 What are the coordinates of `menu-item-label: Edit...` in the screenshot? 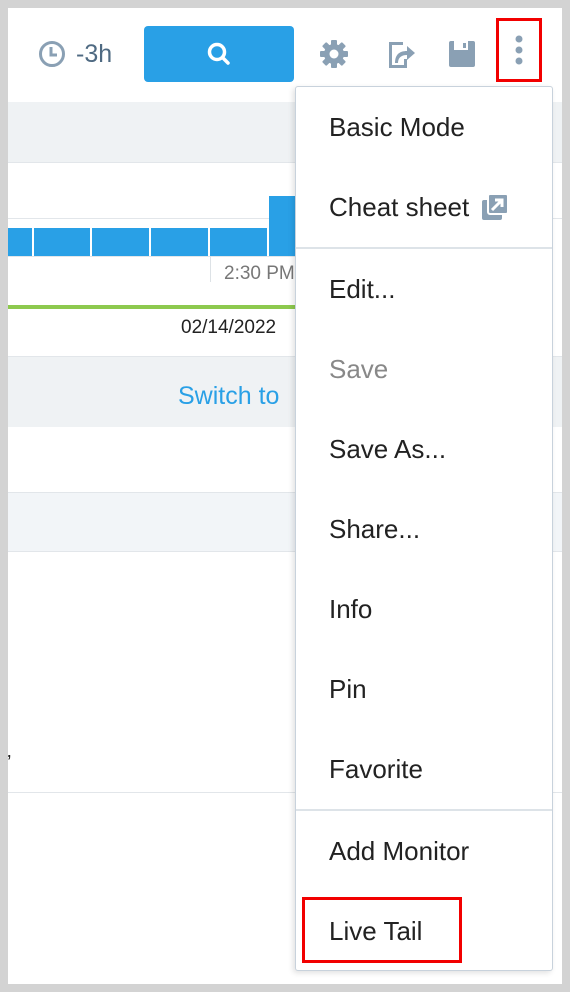 It's located at (362, 288).